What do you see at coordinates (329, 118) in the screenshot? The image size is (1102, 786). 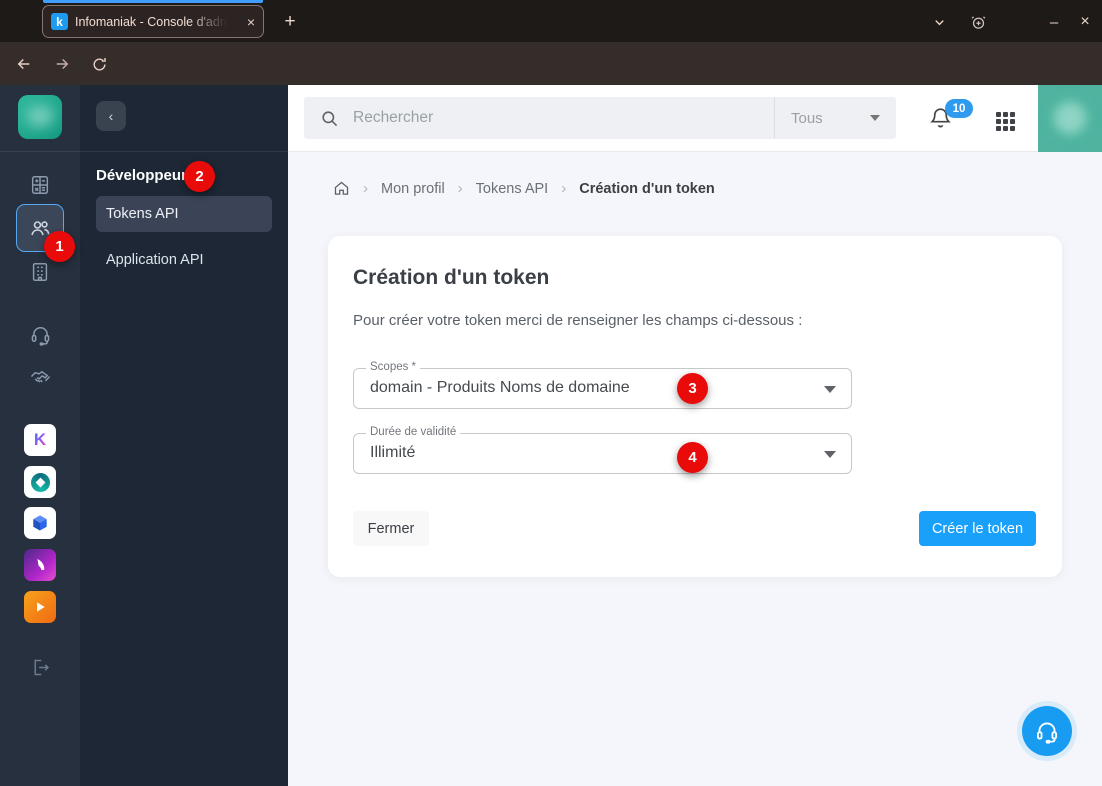 I see `search-icon` at bounding box center [329, 118].